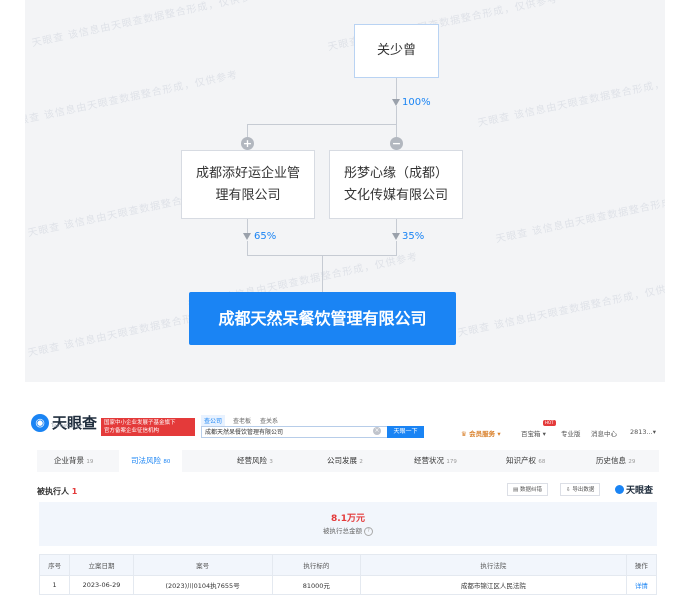  What do you see at coordinates (396, 143) in the screenshot?
I see `collapse-icon: −` at bounding box center [396, 143].